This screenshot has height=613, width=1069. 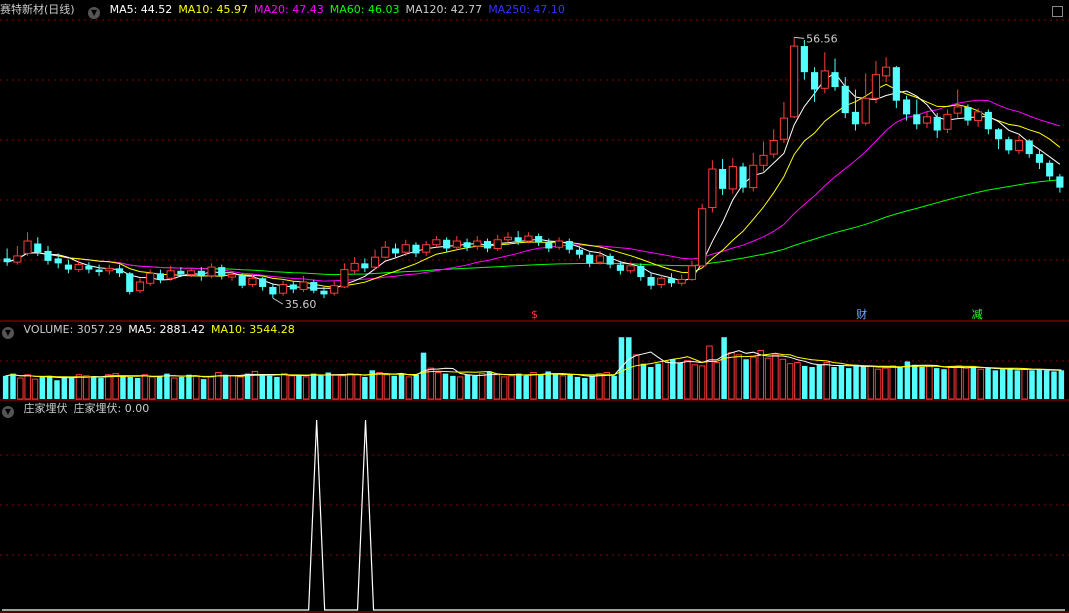 I want to click on price-high-pointer, so click(x=799, y=37).